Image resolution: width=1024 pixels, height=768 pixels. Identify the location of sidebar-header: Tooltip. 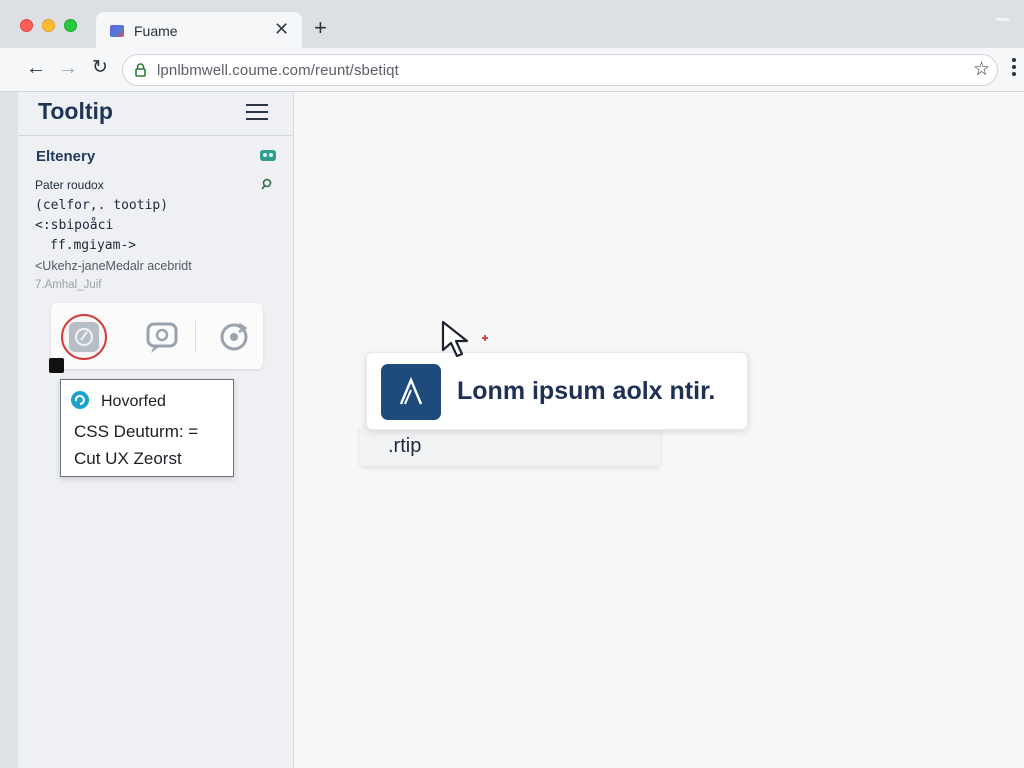
(156, 114).